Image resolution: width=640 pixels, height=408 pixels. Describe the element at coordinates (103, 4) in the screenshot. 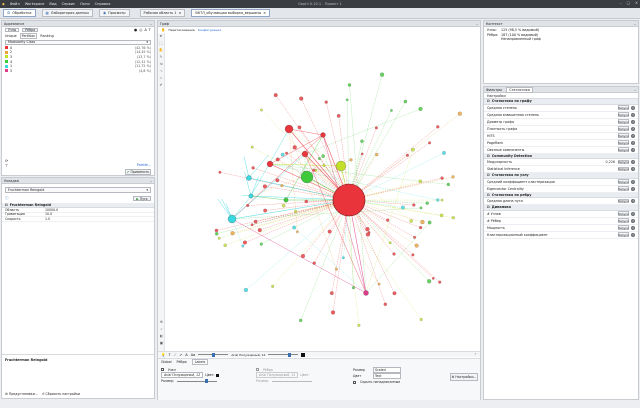

I see `menu-help: Справка` at that location.